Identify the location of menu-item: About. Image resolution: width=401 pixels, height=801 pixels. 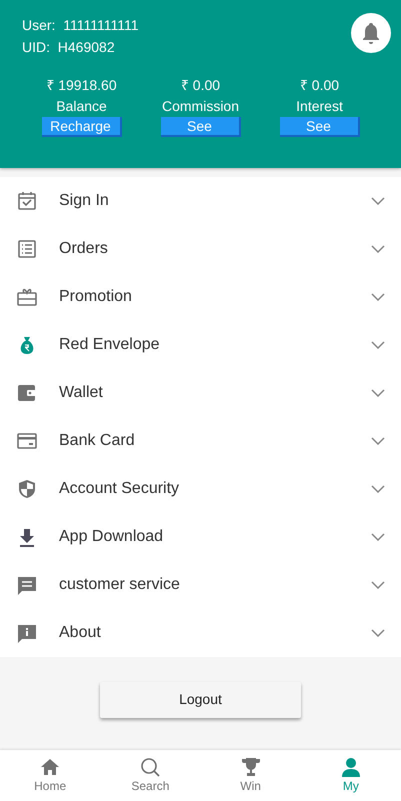
(200, 633).